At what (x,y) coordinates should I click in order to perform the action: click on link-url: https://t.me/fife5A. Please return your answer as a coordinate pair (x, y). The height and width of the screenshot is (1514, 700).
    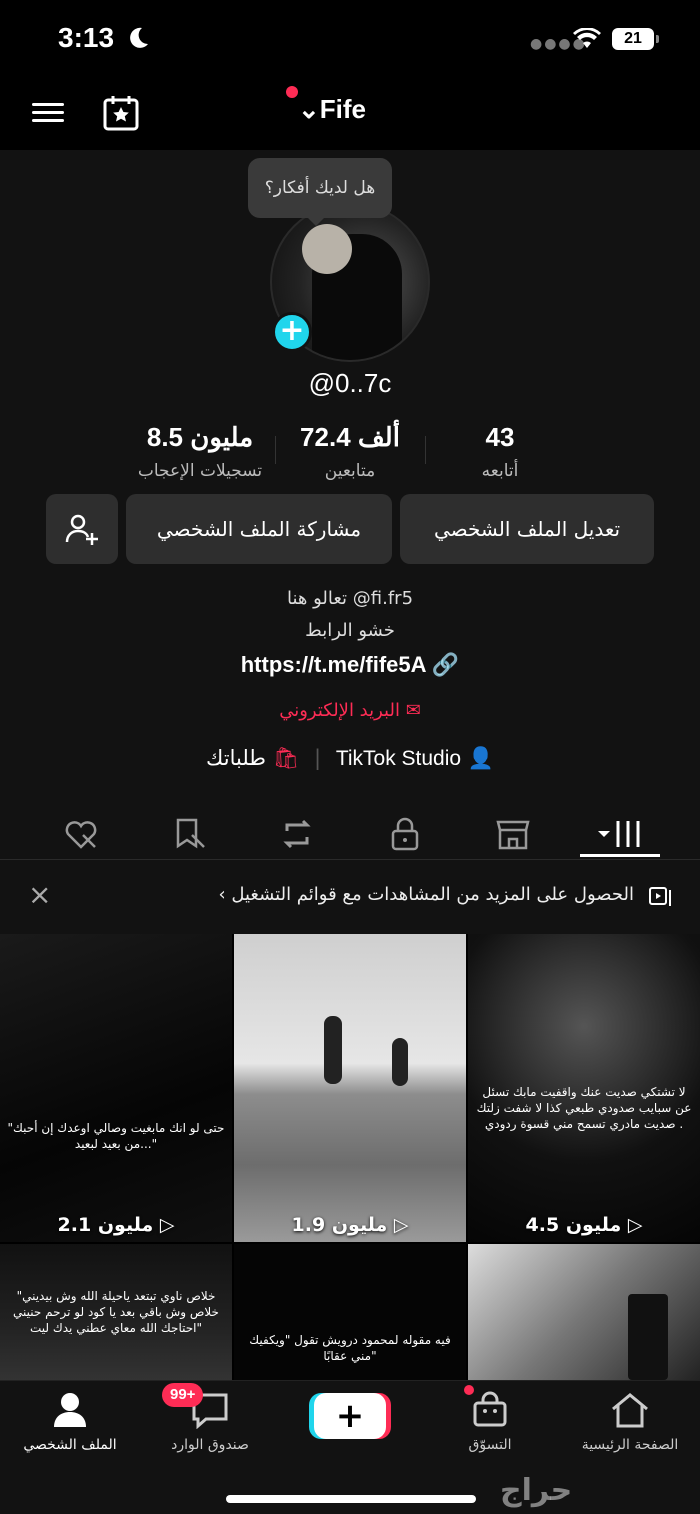
    Looking at the image, I should click on (333, 664).